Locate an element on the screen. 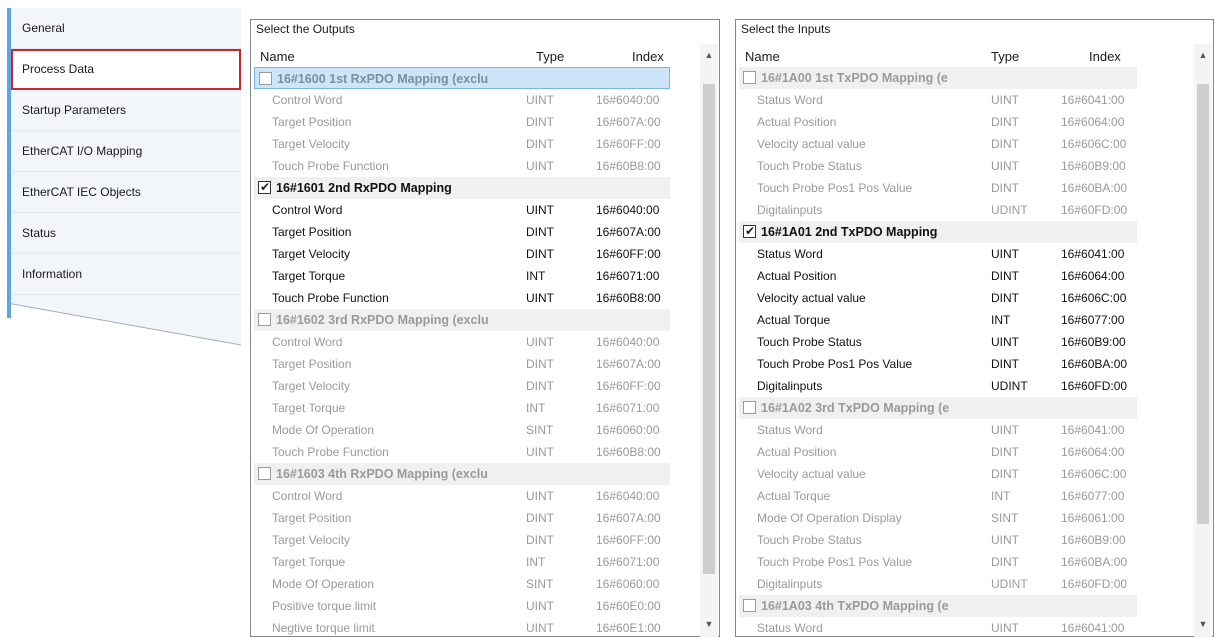 The image size is (1224, 637). inputs-table-row: Mode Of Operation Display SINT 16#6061:00 is located at coordinates (938, 518).